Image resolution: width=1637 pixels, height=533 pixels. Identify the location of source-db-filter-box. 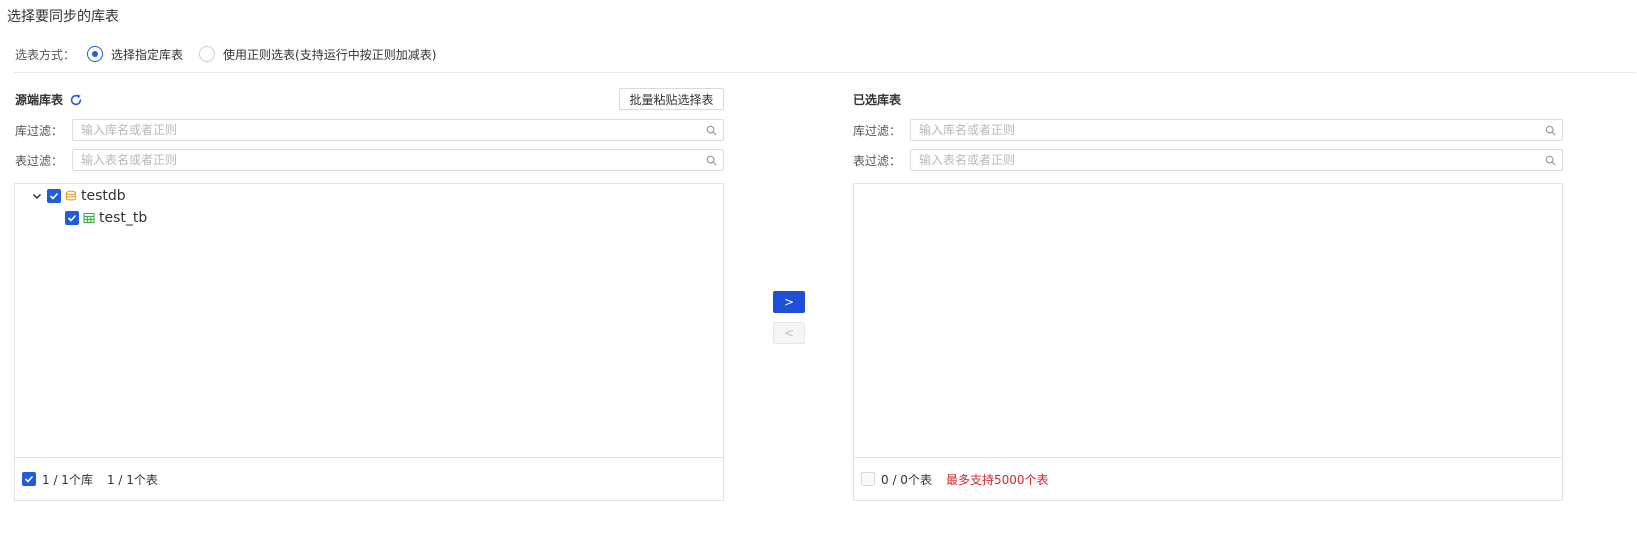
(398, 130).